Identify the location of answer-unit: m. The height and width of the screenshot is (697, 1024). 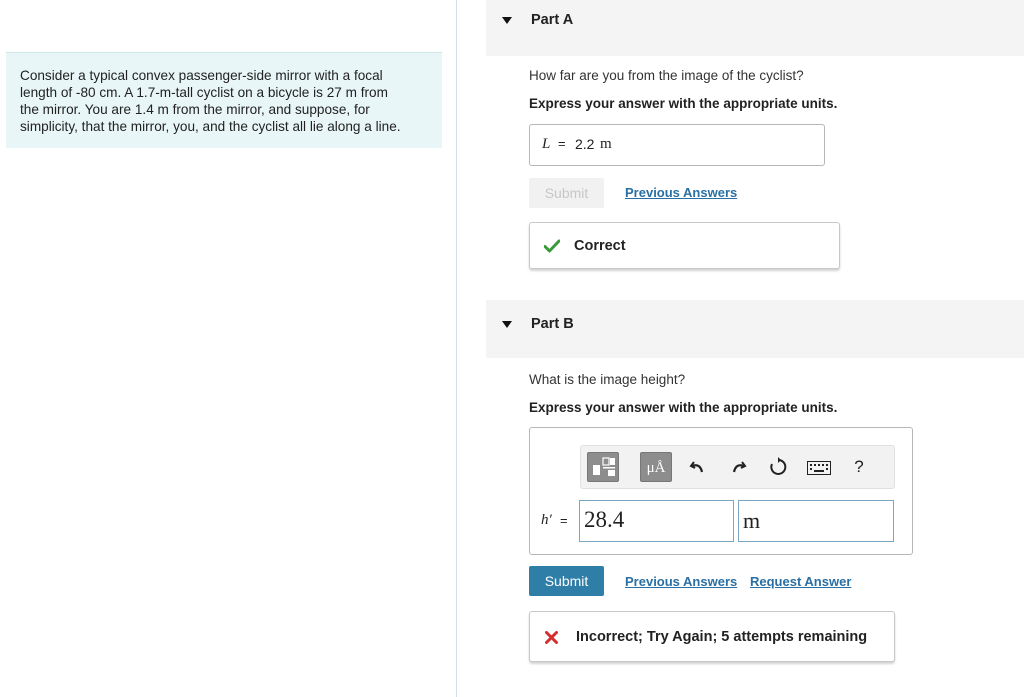
(606, 144).